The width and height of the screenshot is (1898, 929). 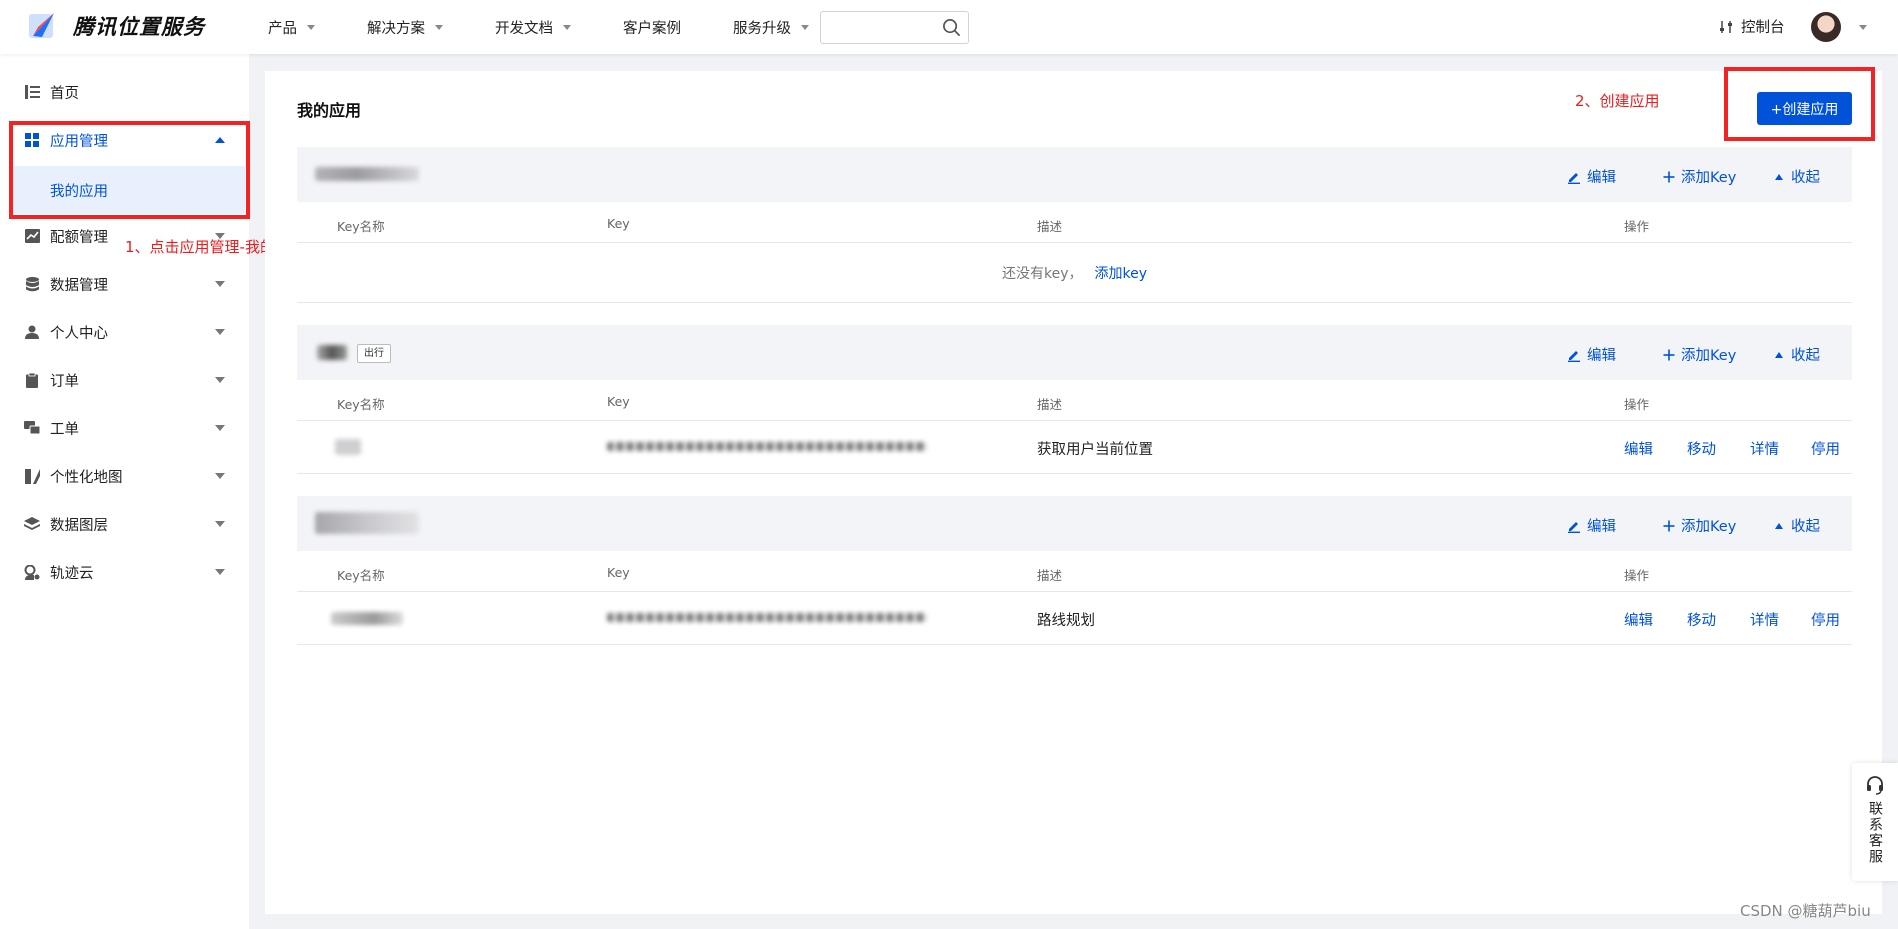 What do you see at coordinates (79, 333) in the screenshot?
I see `sidebar-item-label: 个人中心` at bounding box center [79, 333].